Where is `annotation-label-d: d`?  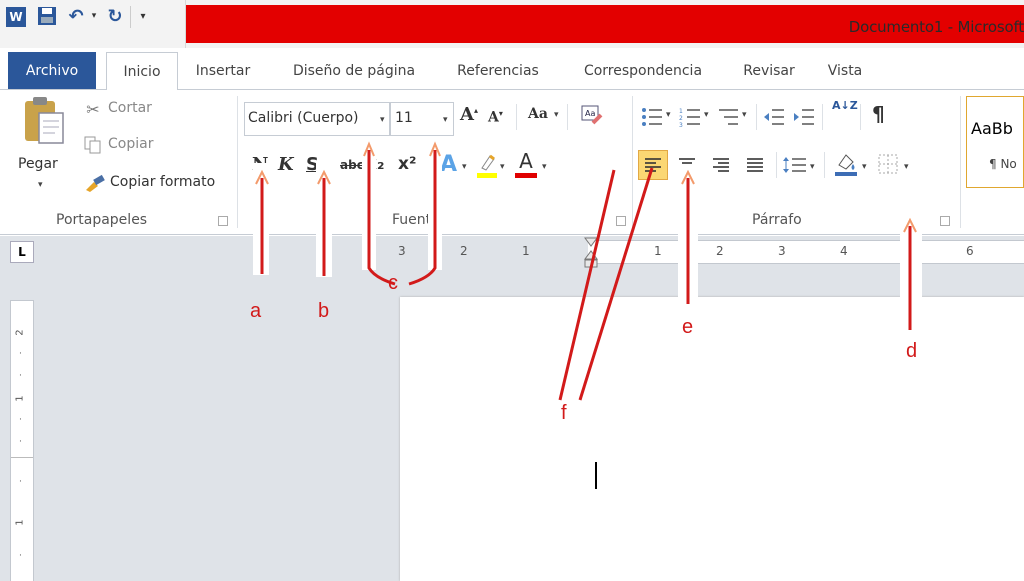 annotation-label-d: d is located at coordinates (912, 351).